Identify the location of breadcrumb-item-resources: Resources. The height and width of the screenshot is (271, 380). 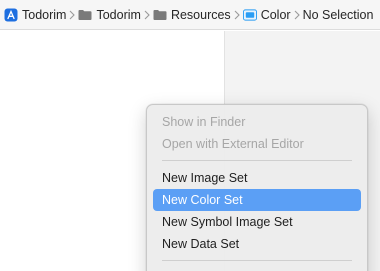
(192, 14).